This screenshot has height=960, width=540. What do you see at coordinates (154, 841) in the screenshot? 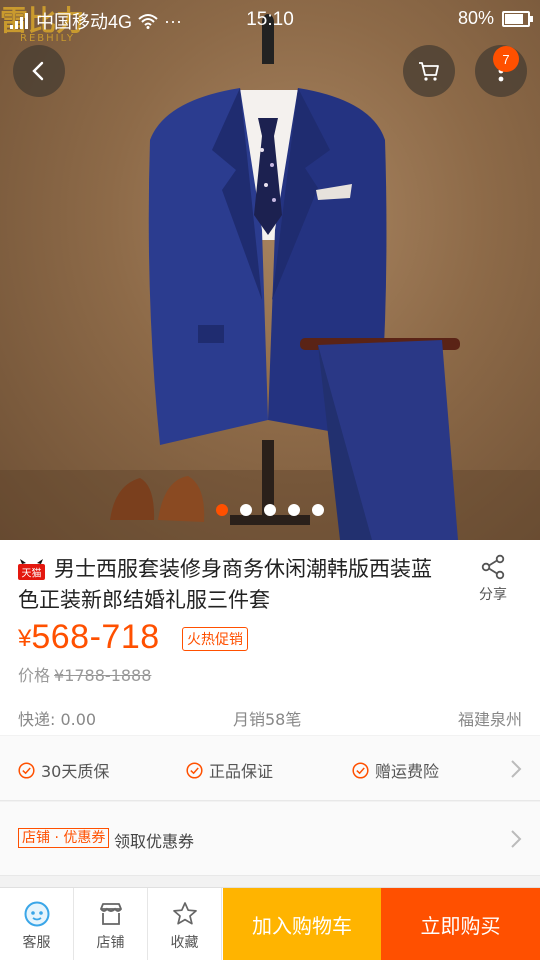
I see `coupon-text: 领取优惠券` at bounding box center [154, 841].